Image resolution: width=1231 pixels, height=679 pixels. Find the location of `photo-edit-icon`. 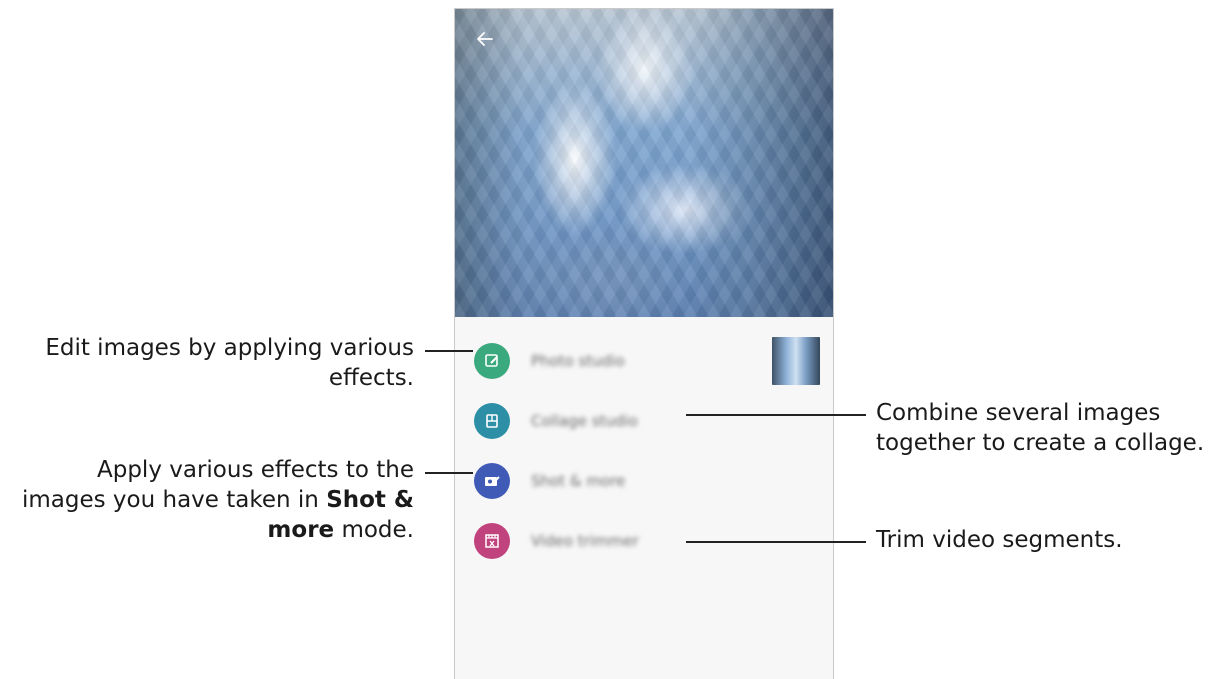

photo-edit-icon is located at coordinates (492, 361).